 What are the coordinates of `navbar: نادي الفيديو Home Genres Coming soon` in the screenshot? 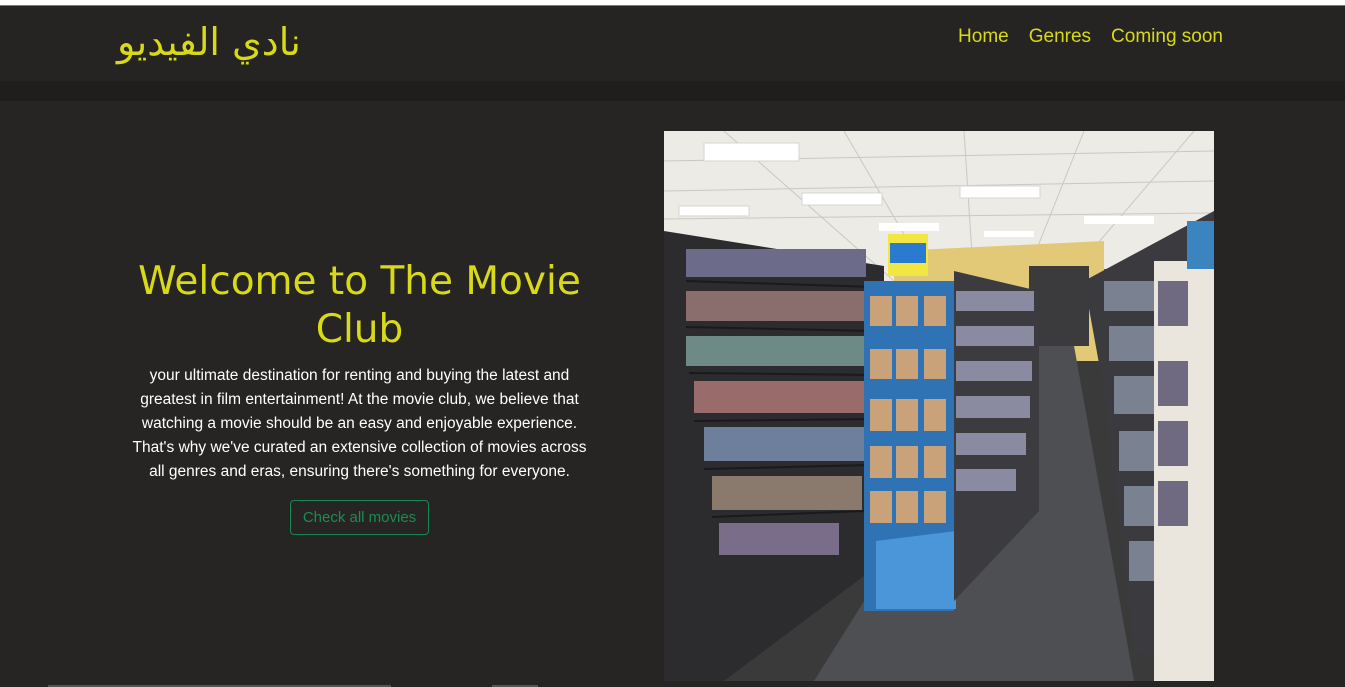 It's located at (672, 43).